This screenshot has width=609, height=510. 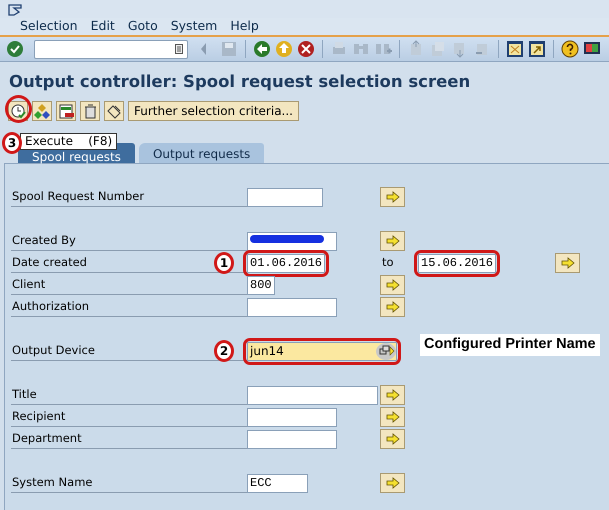 What do you see at coordinates (194, 26) in the screenshot?
I see `menu-item: System` at bounding box center [194, 26].